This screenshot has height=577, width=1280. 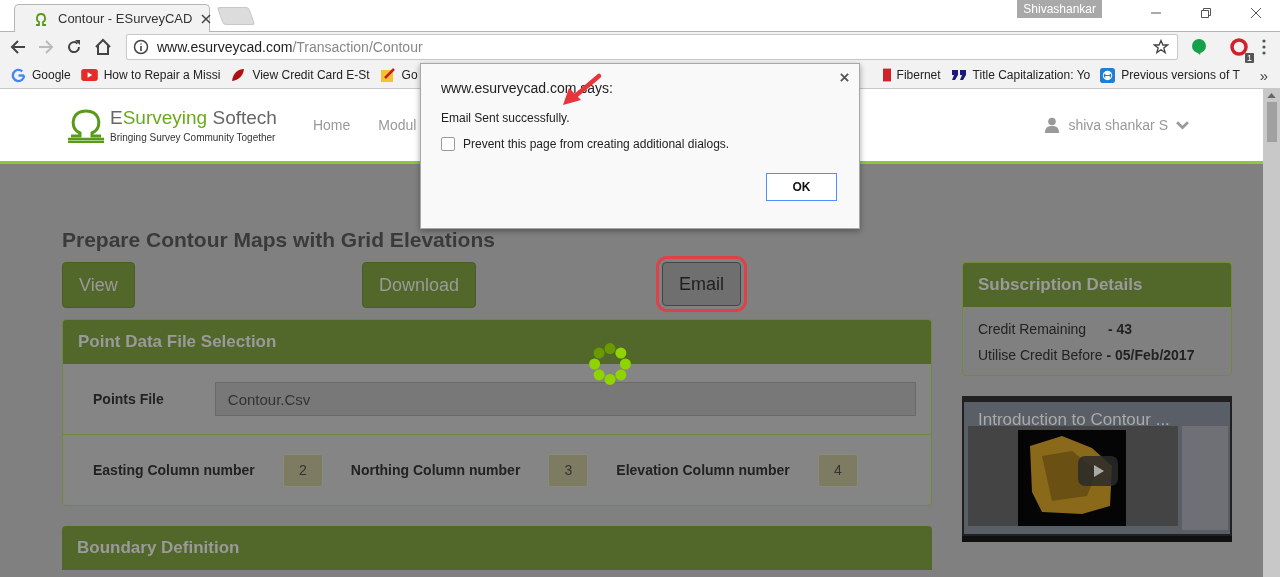 I want to click on bookmark: Go, so click(x=398, y=75).